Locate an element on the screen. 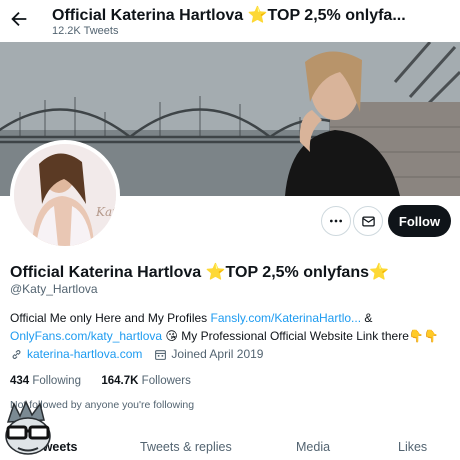  joined-date: Joined April 2019 is located at coordinates (217, 354).